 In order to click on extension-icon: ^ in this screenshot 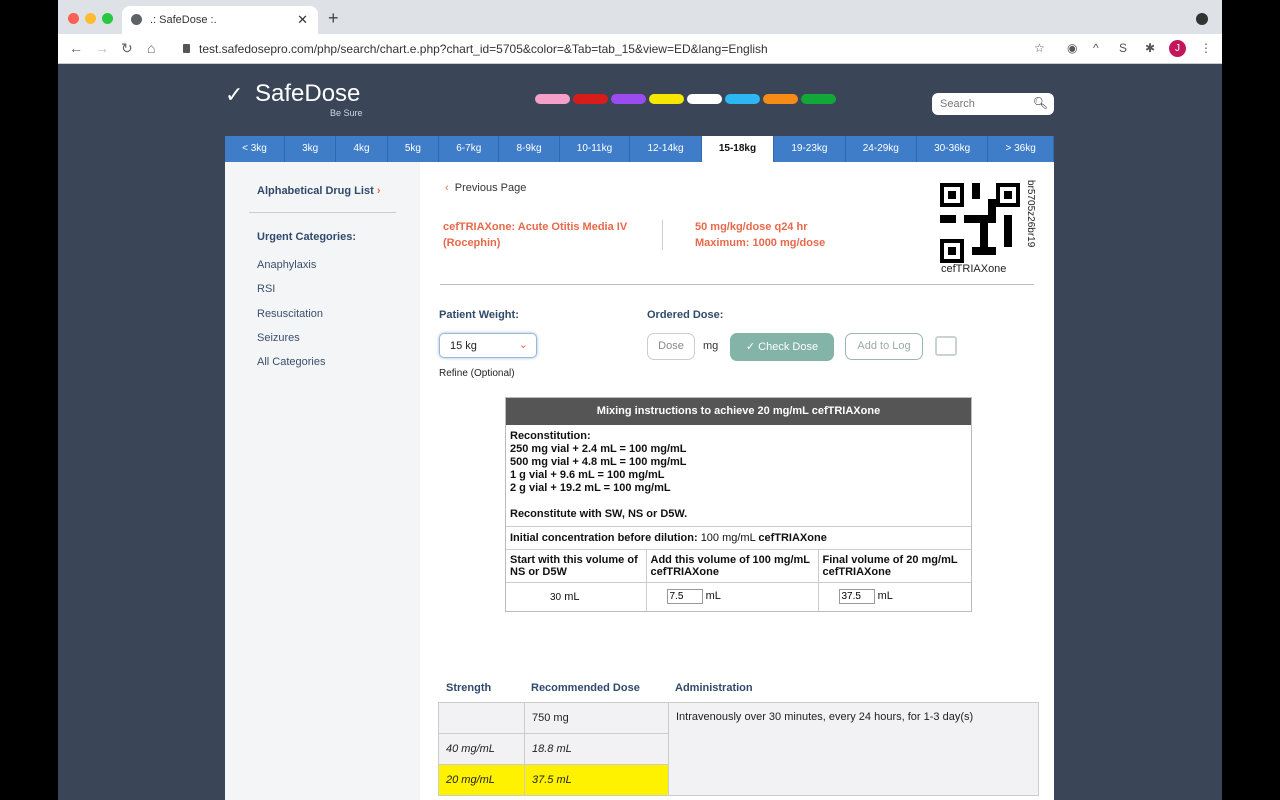, I will do `click(1096, 48)`.